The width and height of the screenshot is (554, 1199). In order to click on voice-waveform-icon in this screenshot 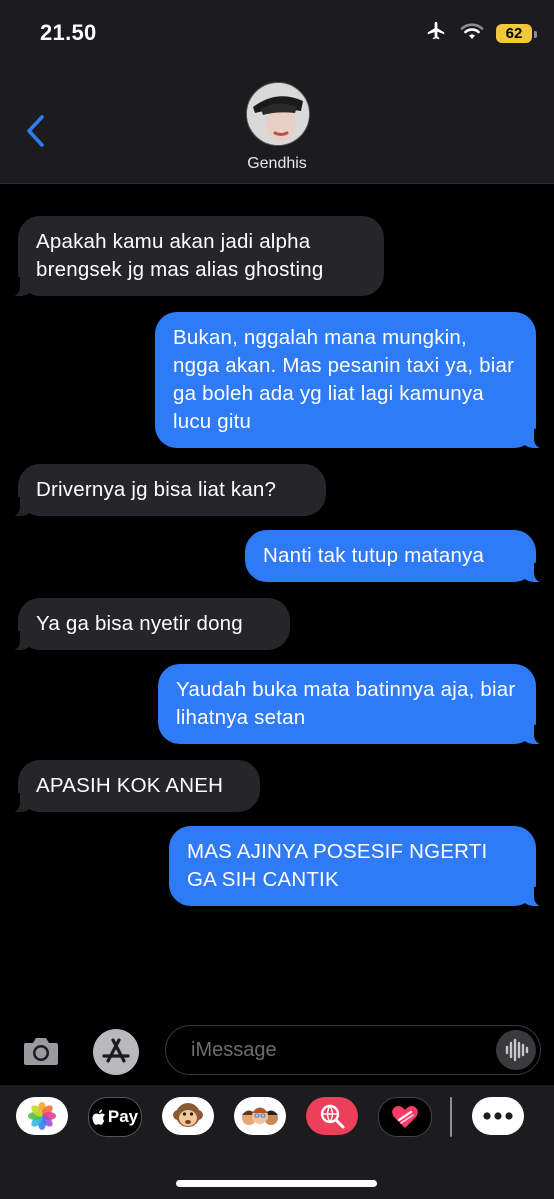, I will do `click(516, 1050)`.